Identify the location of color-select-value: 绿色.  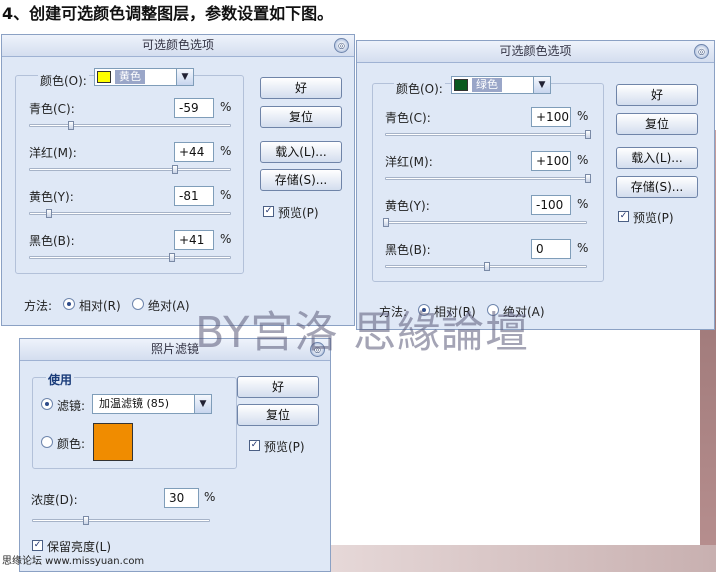
(487, 85).